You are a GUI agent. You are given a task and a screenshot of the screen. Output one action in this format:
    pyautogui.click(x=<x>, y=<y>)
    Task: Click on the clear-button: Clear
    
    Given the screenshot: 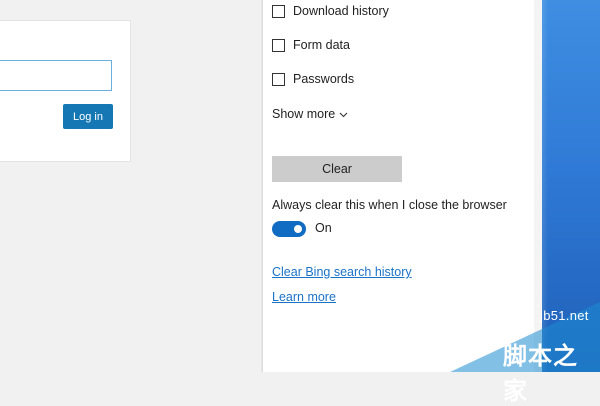 What is the action you would take?
    pyautogui.click(x=337, y=169)
    